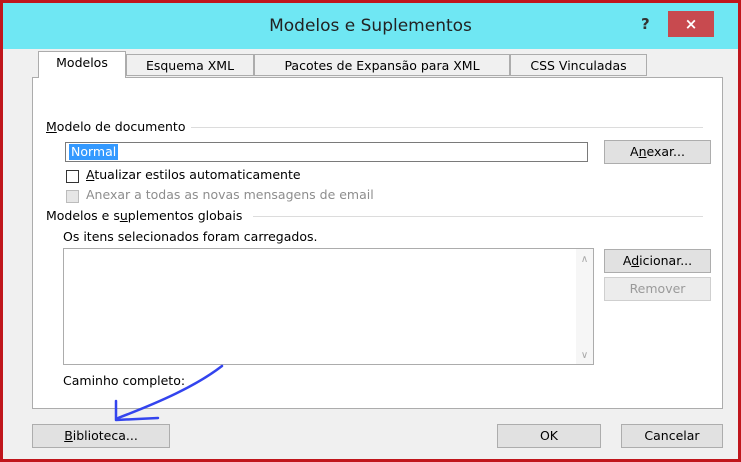 The width and height of the screenshot is (741, 462). I want to click on tab-modelos: Modelos, so click(82, 64).